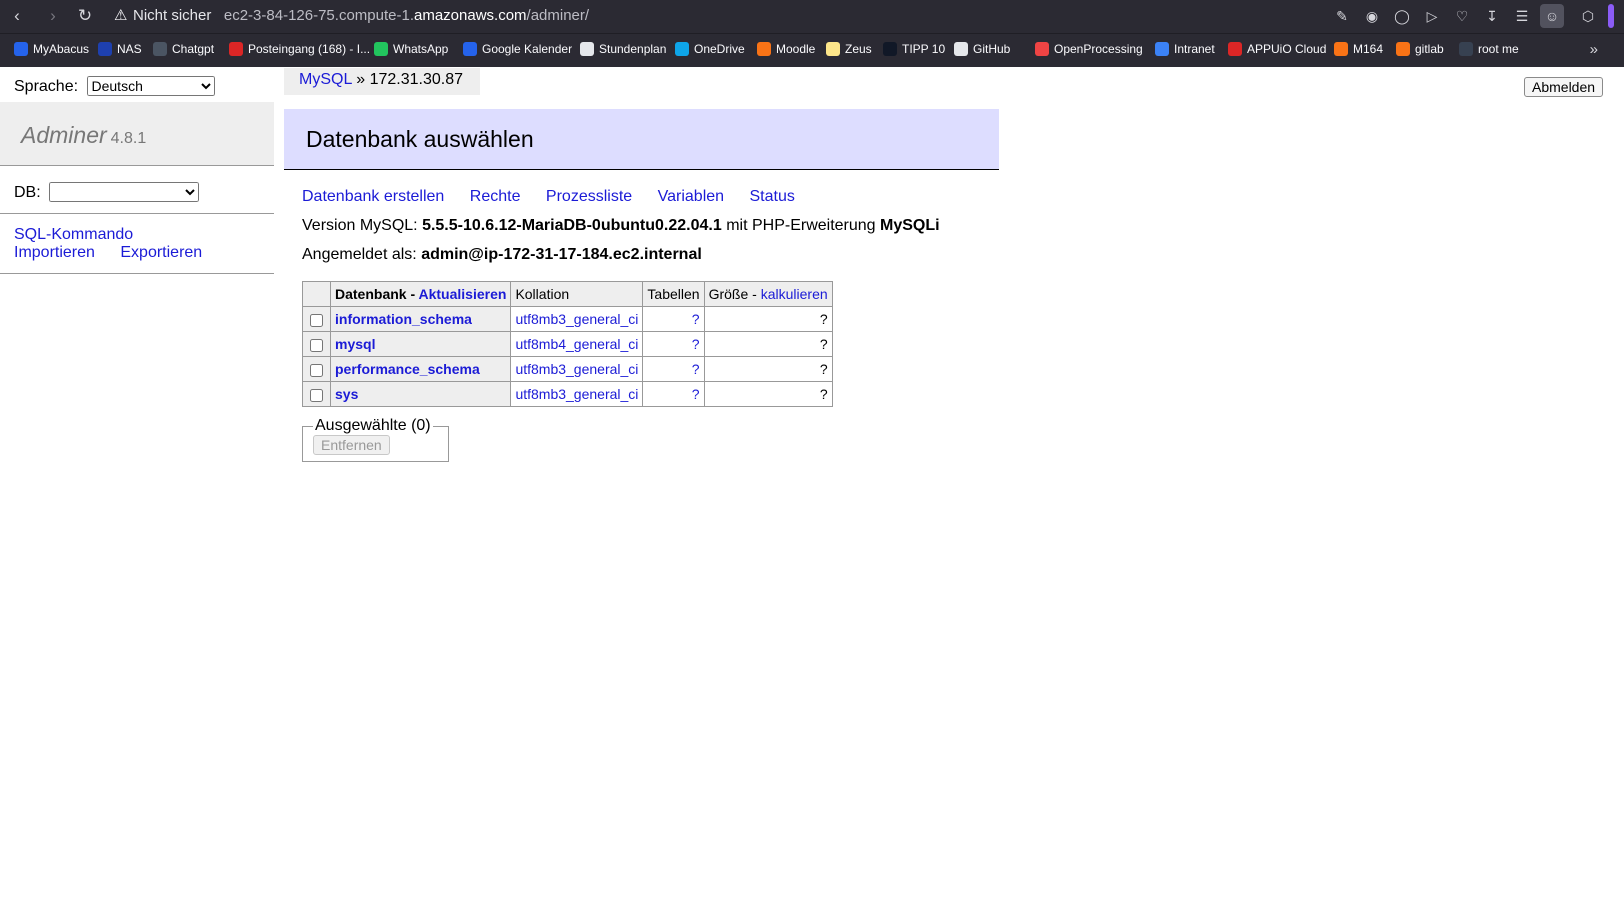 This screenshot has height=903, width=1624. Describe the element at coordinates (1462, 16) in the screenshot. I see `heart-icon: ♡` at that location.